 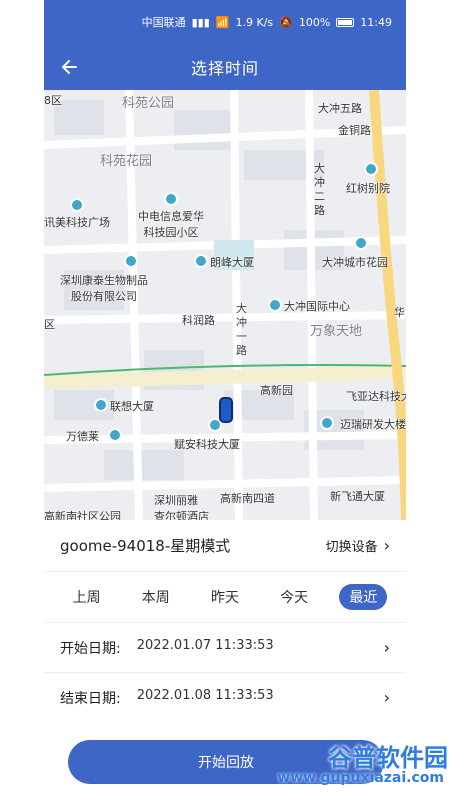 I want to click on map-label-xunmei: 讯美科技广场, so click(x=77, y=222).